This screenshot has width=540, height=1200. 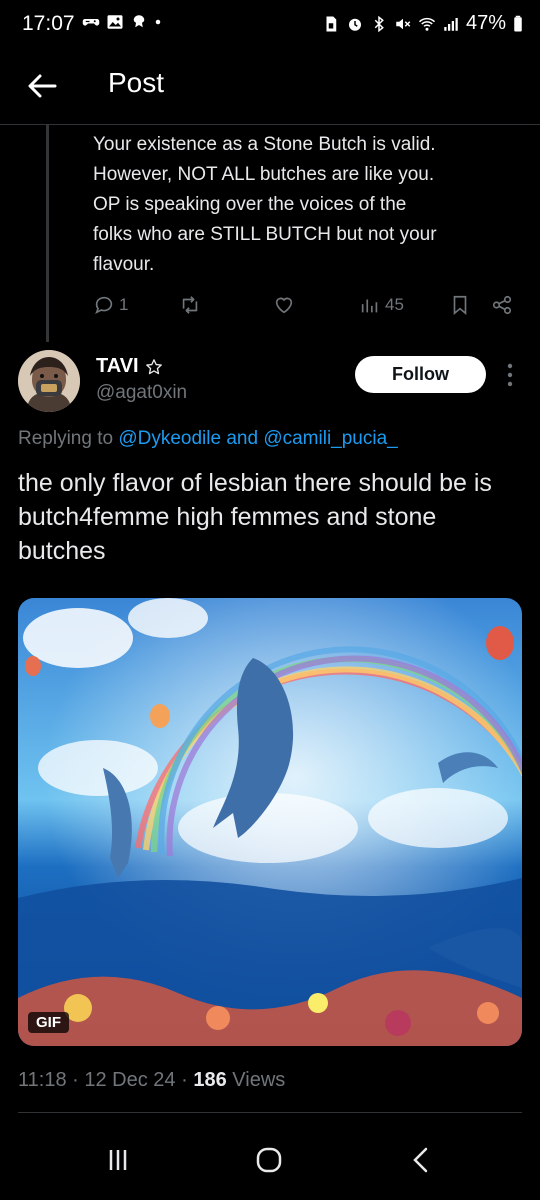 I want to click on avatar, so click(x=49, y=381).